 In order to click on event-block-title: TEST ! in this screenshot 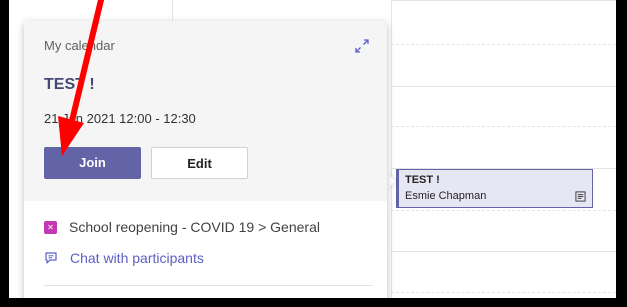, I will do `click(422, 180)`.